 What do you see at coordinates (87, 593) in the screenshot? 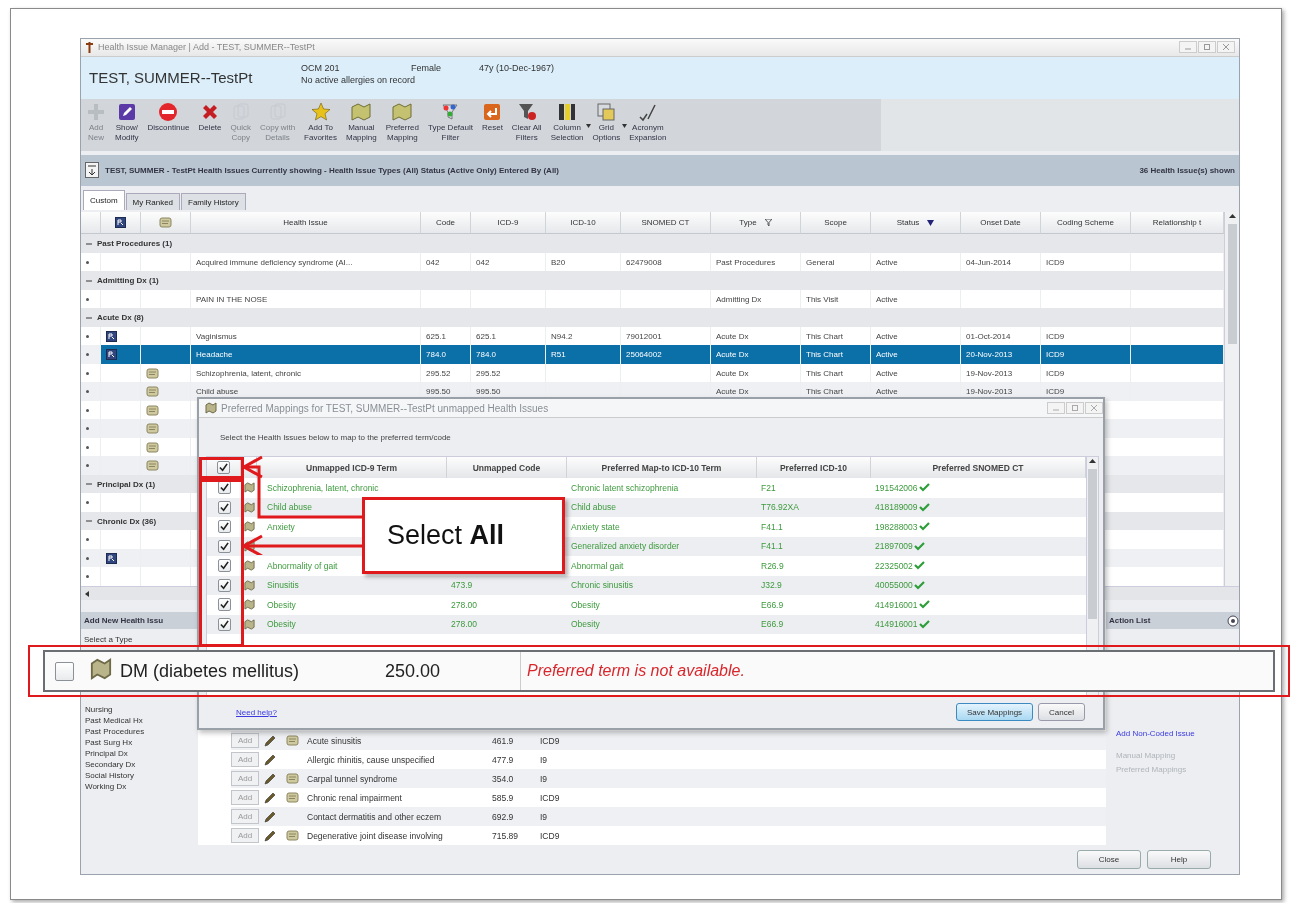
I see `scroll-left-icon` at bounding box center [87, 593].